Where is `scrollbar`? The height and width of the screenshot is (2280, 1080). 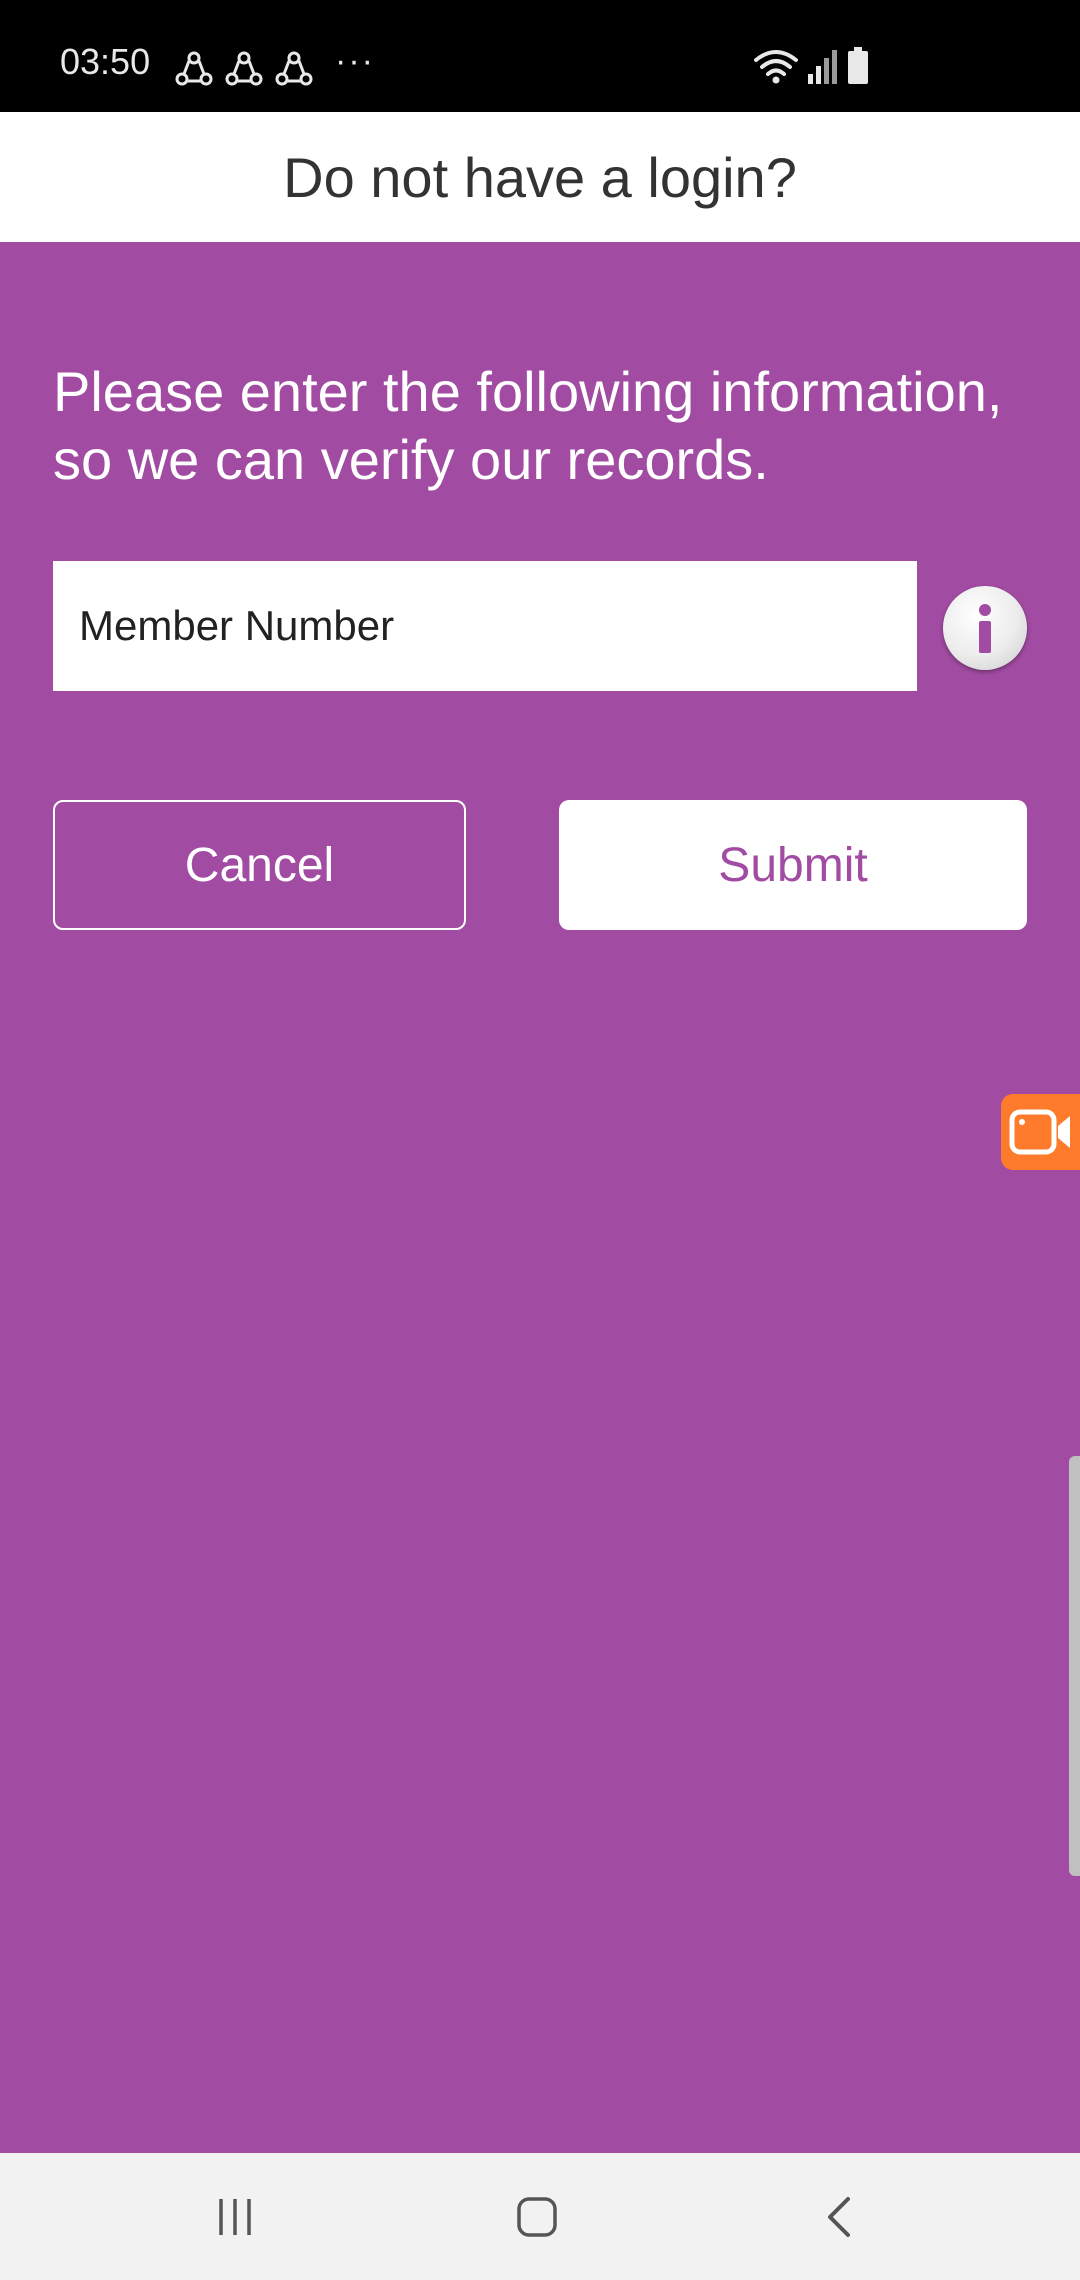
scrollbar is located at coordinates (1074, 1666).